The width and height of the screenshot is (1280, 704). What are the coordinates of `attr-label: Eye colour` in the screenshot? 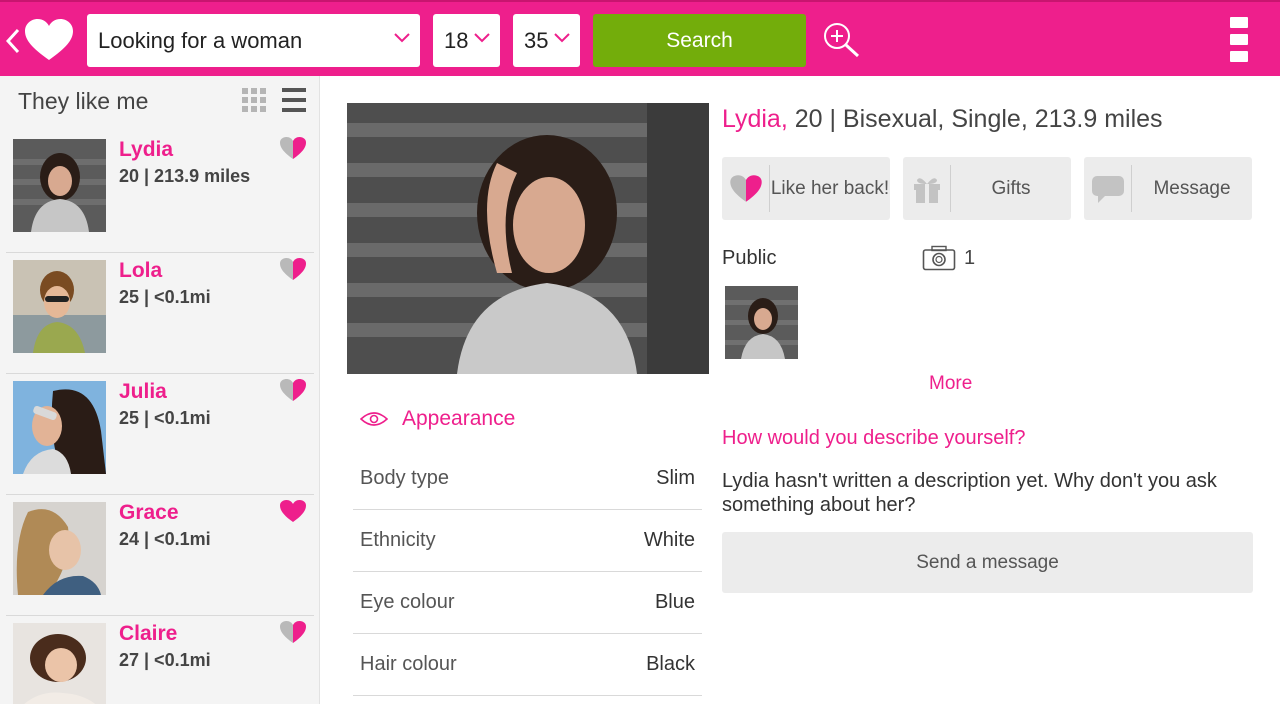 It's located at (407, 602).